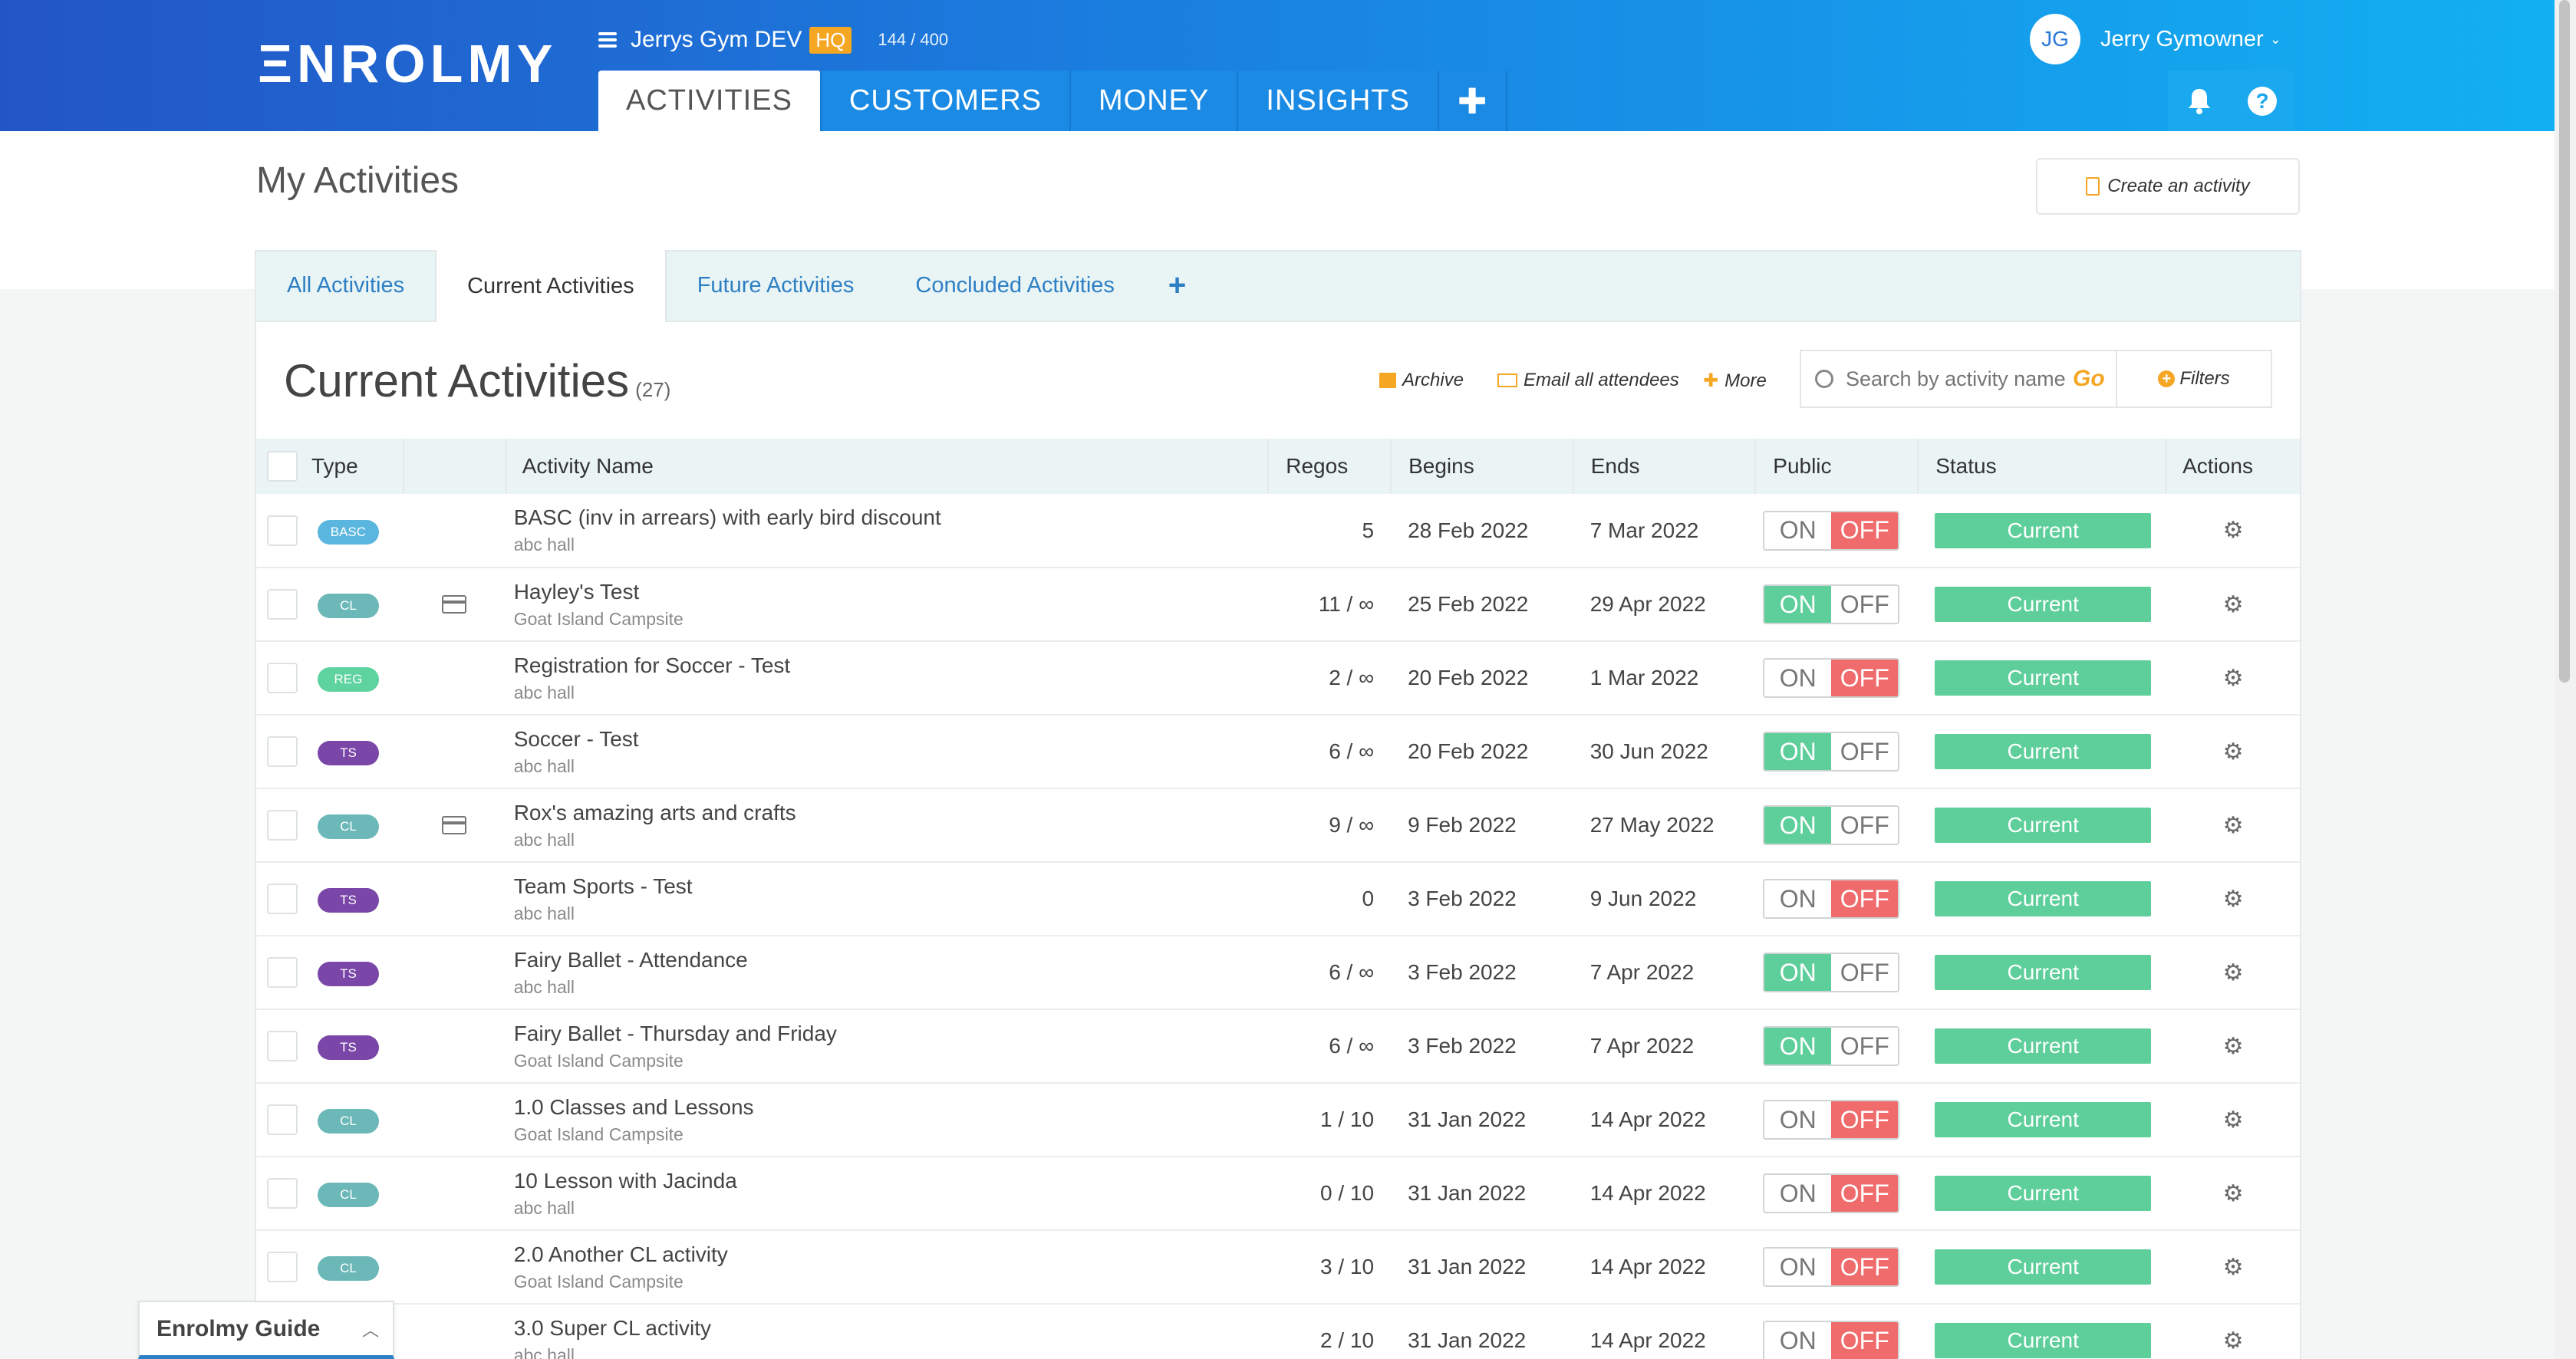 The width and height of the screenshot is (2576, 1359). I want to click on activity-name-link: Fairy Ballet - Attendance, so click(891, 960).